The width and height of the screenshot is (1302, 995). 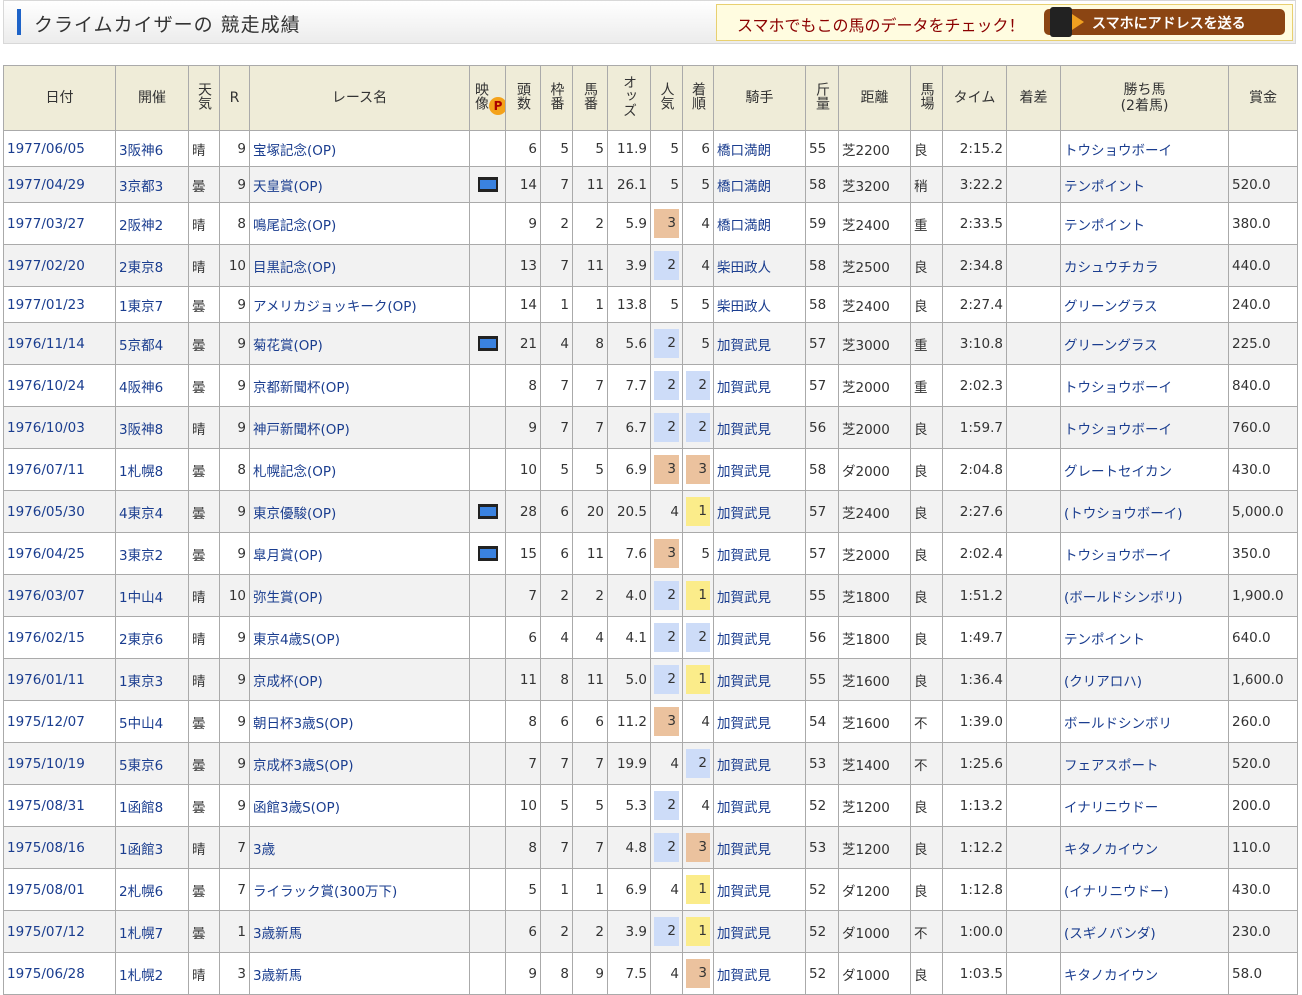 What do you see at coordinates (1144, 805) in the screenshot?
I see `cell-winner: イナリニウドー` at bounding box center [1144, 805].